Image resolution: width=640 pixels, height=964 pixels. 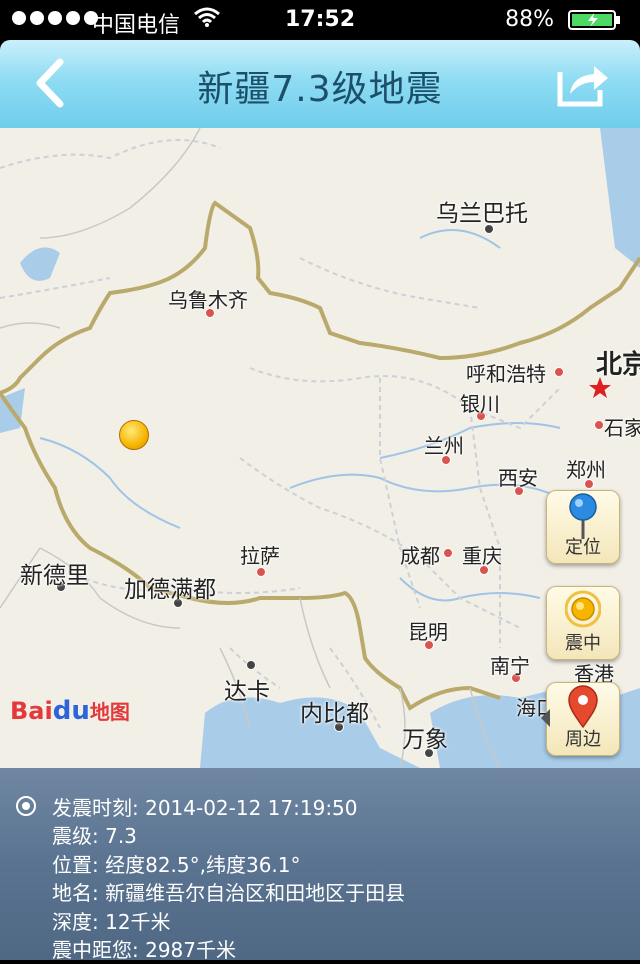 I want to click on share-button, so click(x=583, y=83).